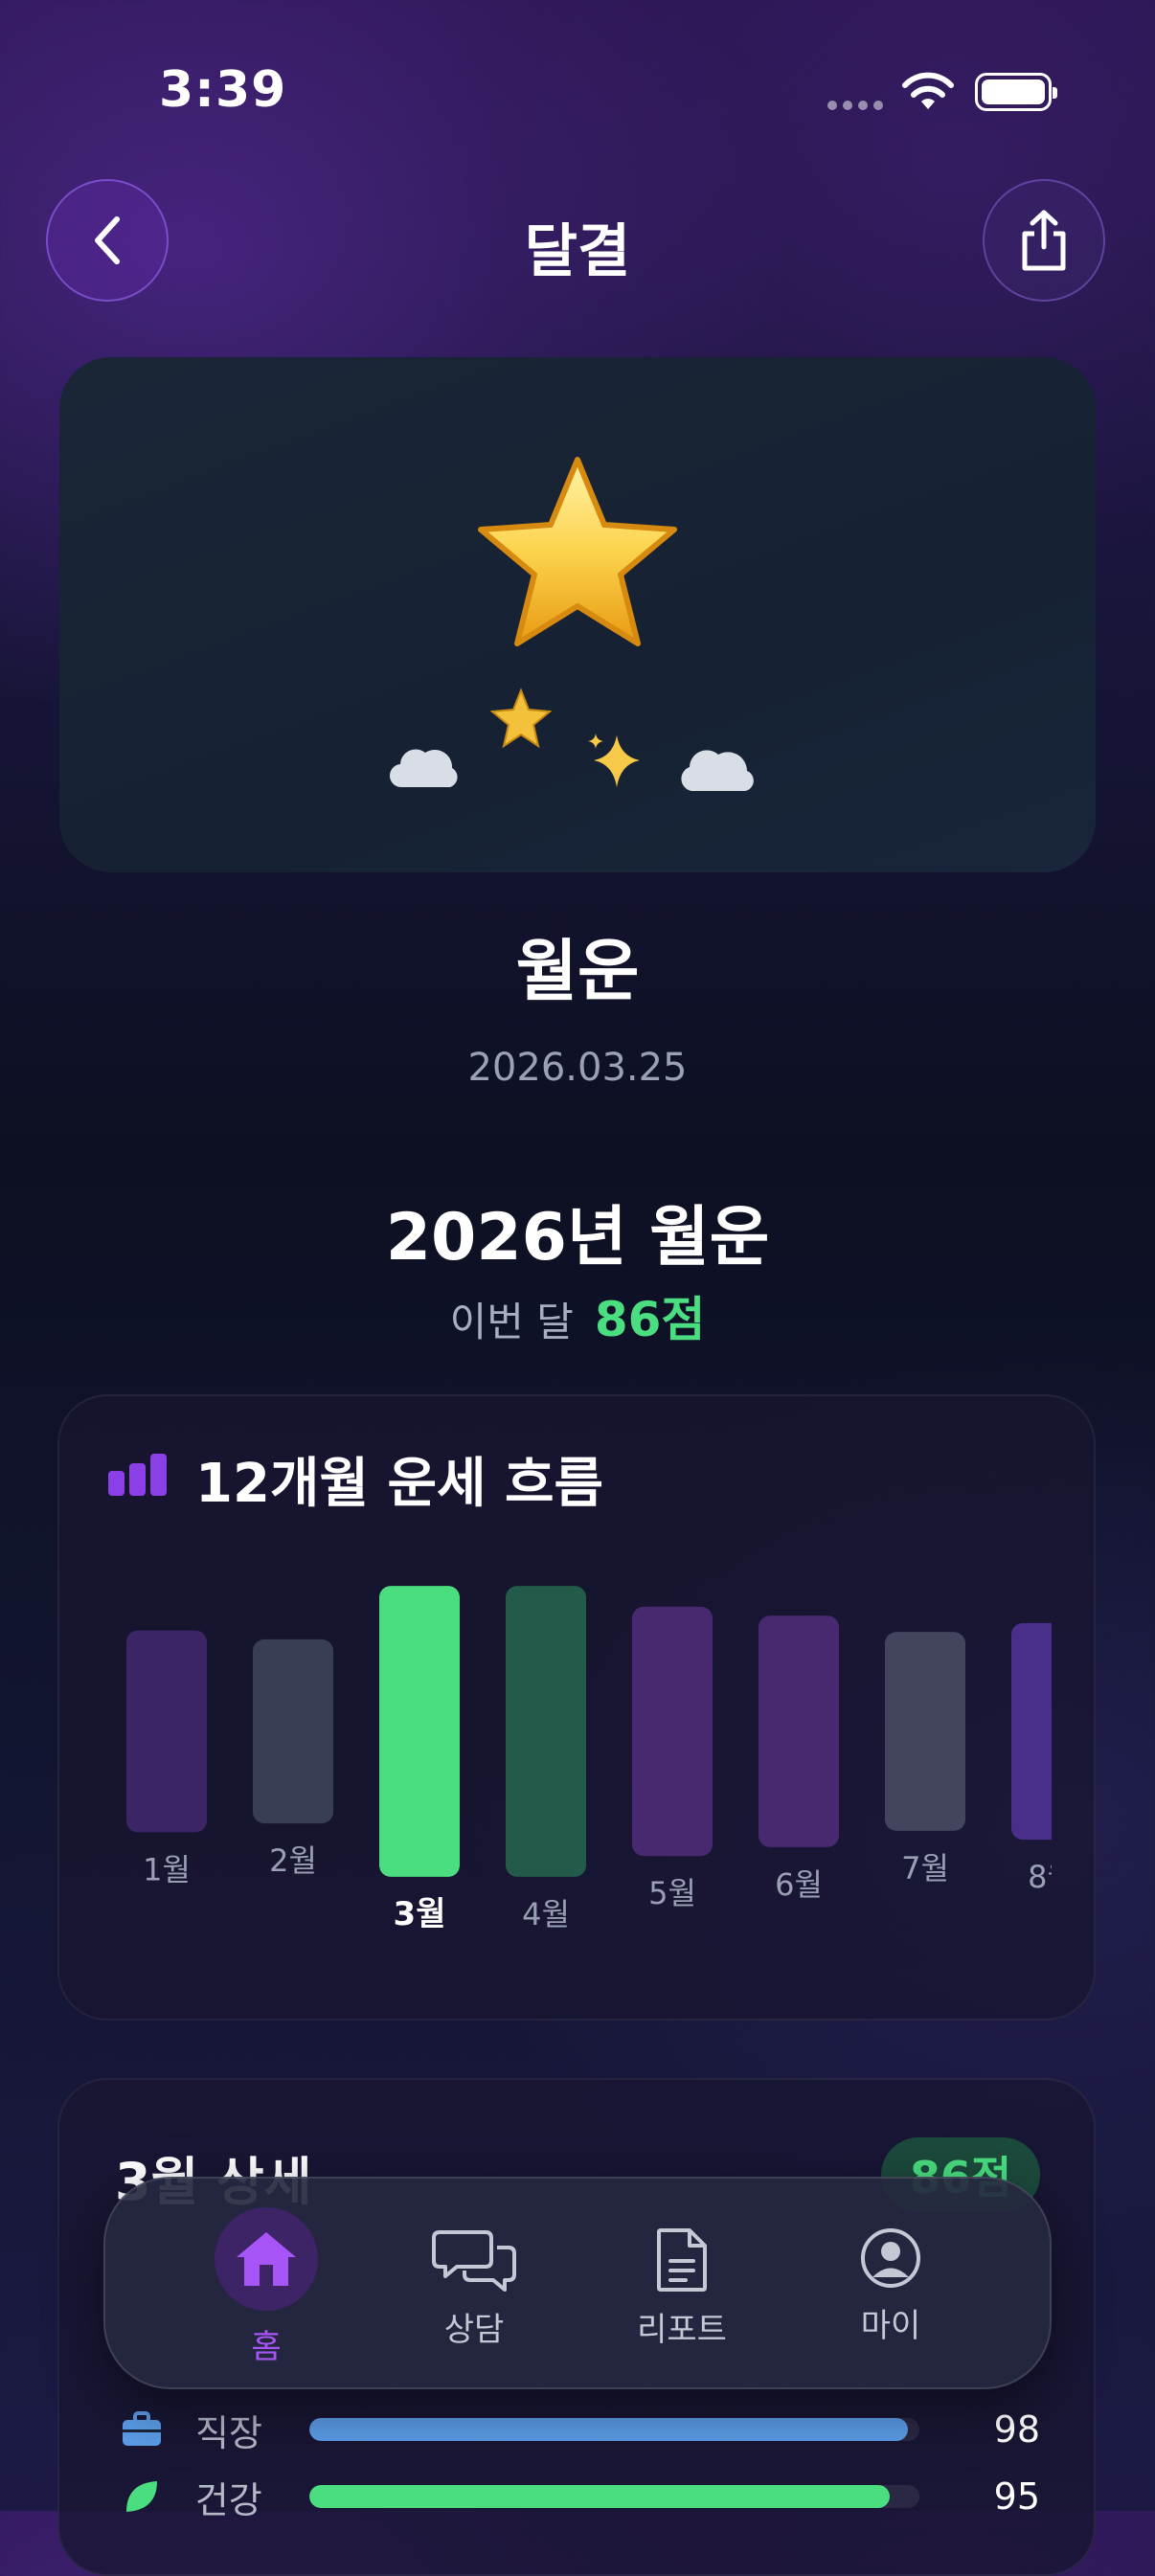  Describe the element at coordinates (672, 1893) in the screenshot. I see `chart-tick-label: 5월` at that location.